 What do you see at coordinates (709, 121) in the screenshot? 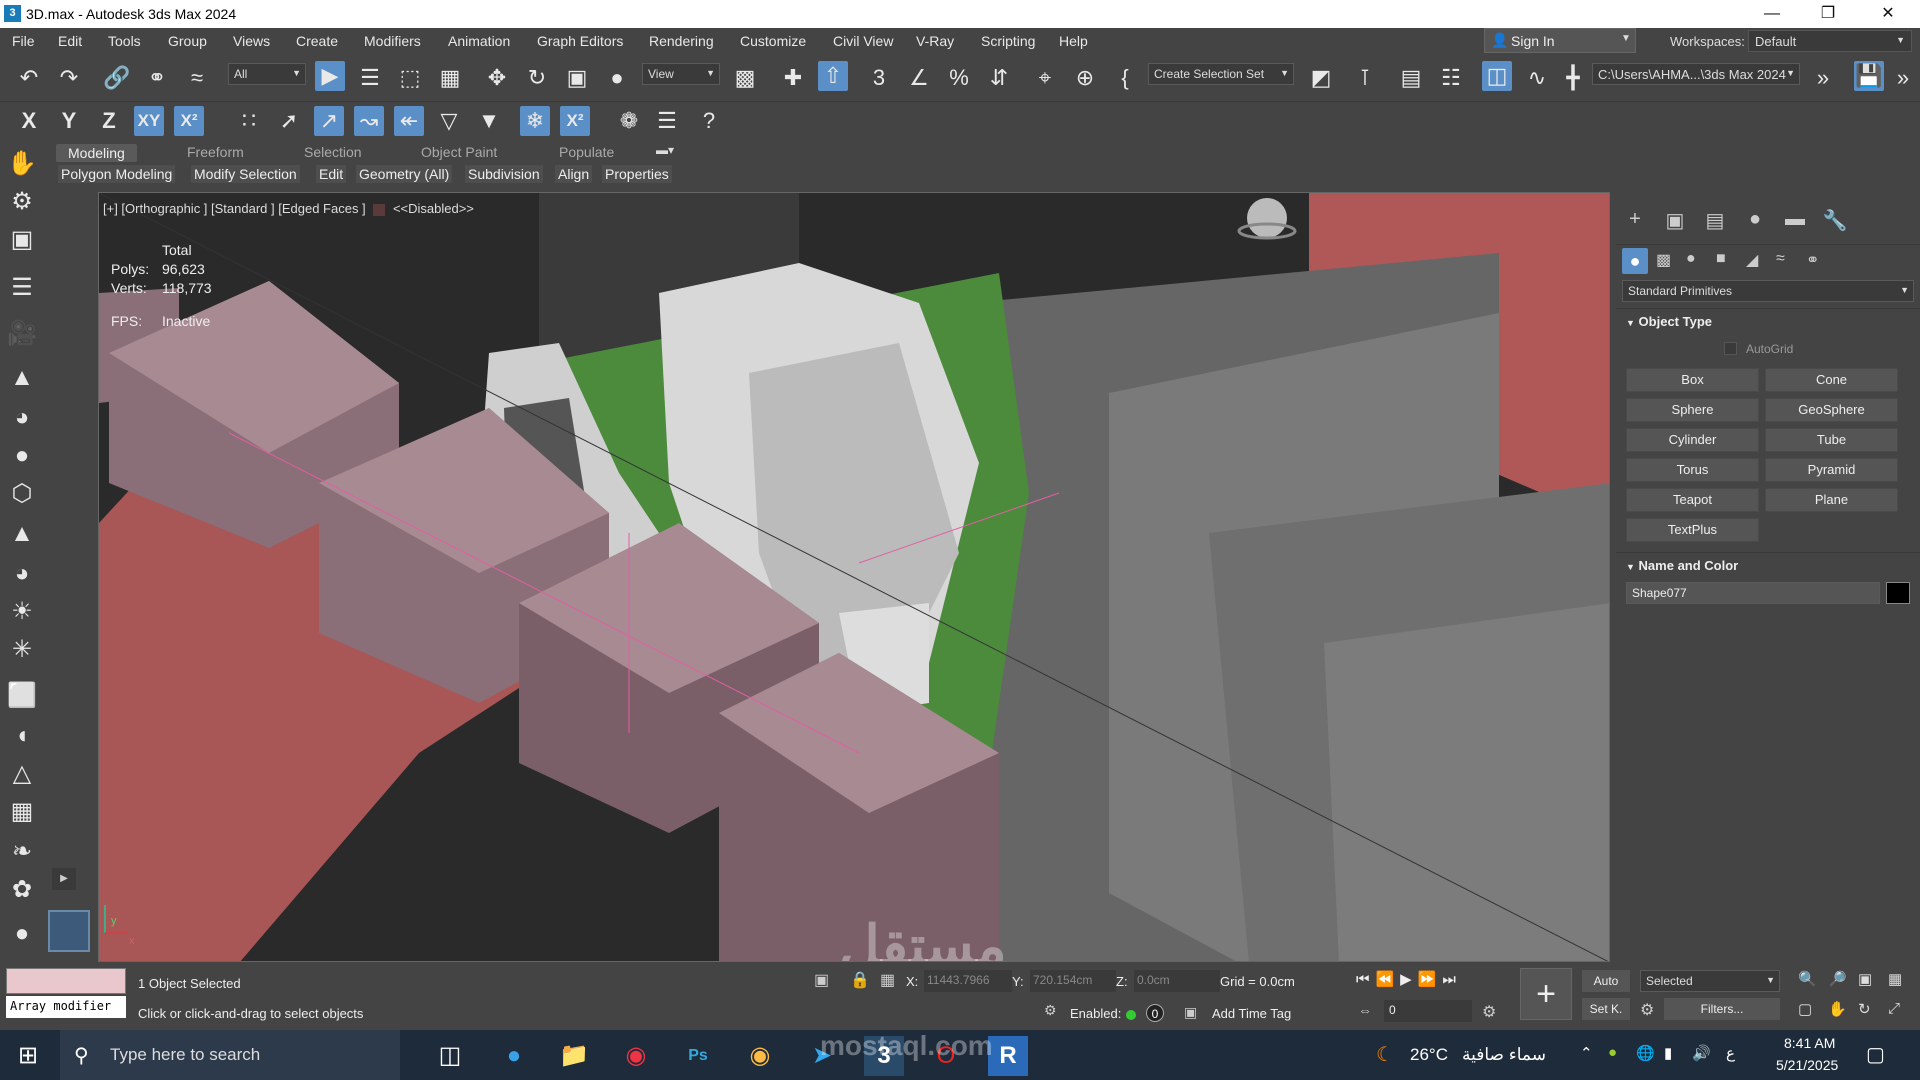
I see `help-icon: ?` at bounding box center [709, 121].